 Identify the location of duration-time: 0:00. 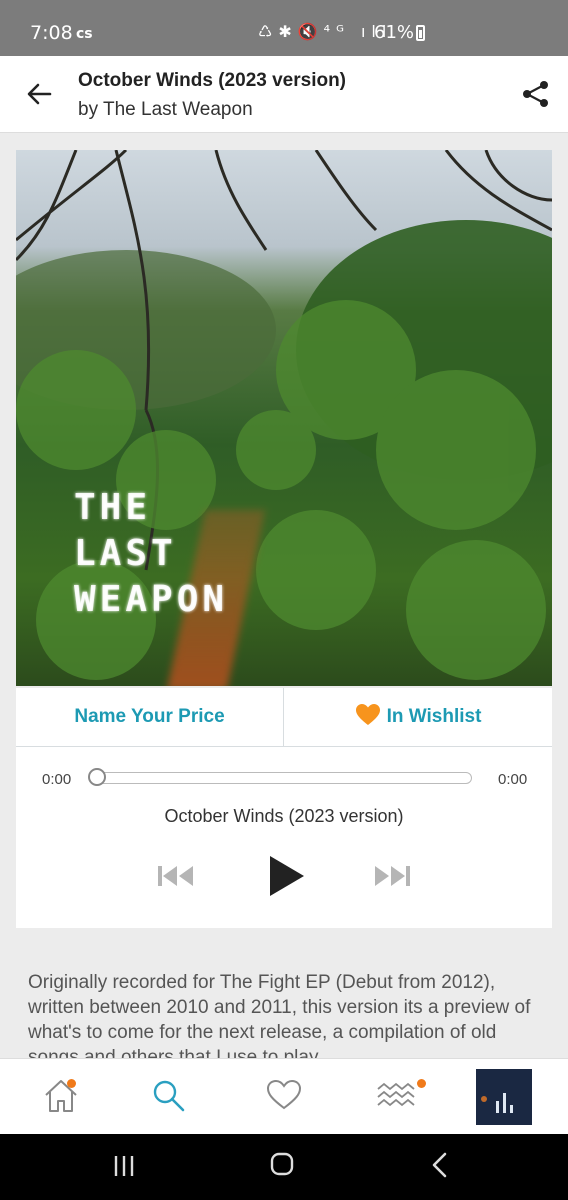
(513, 779).